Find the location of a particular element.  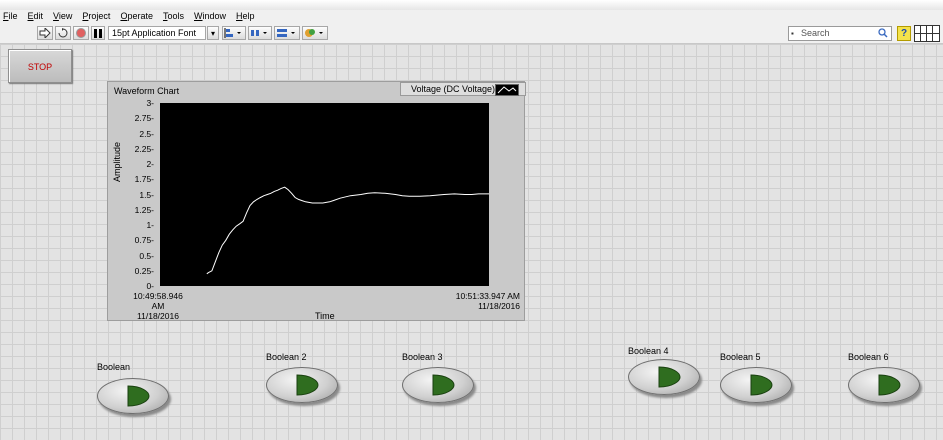

magnifier-icon is located at coordinates (883, 33).